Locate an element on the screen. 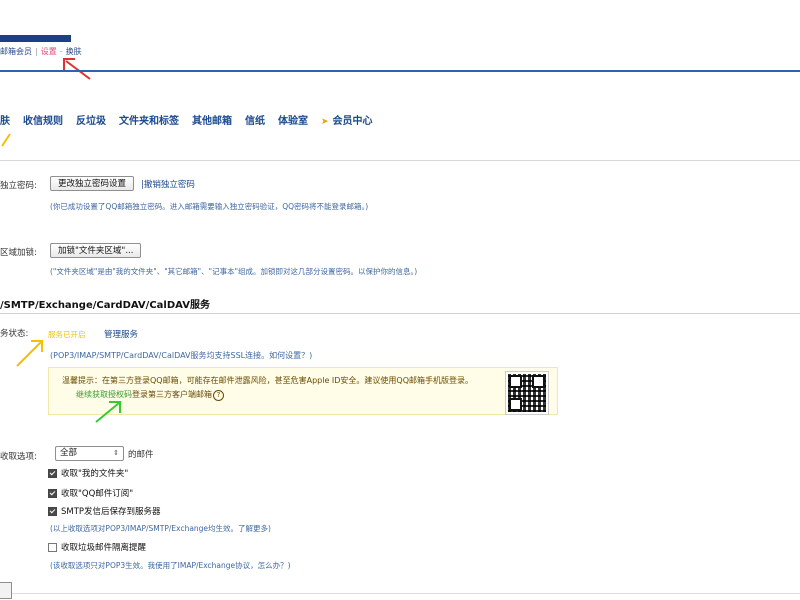  qr-code is located at coordinates (527, 393).